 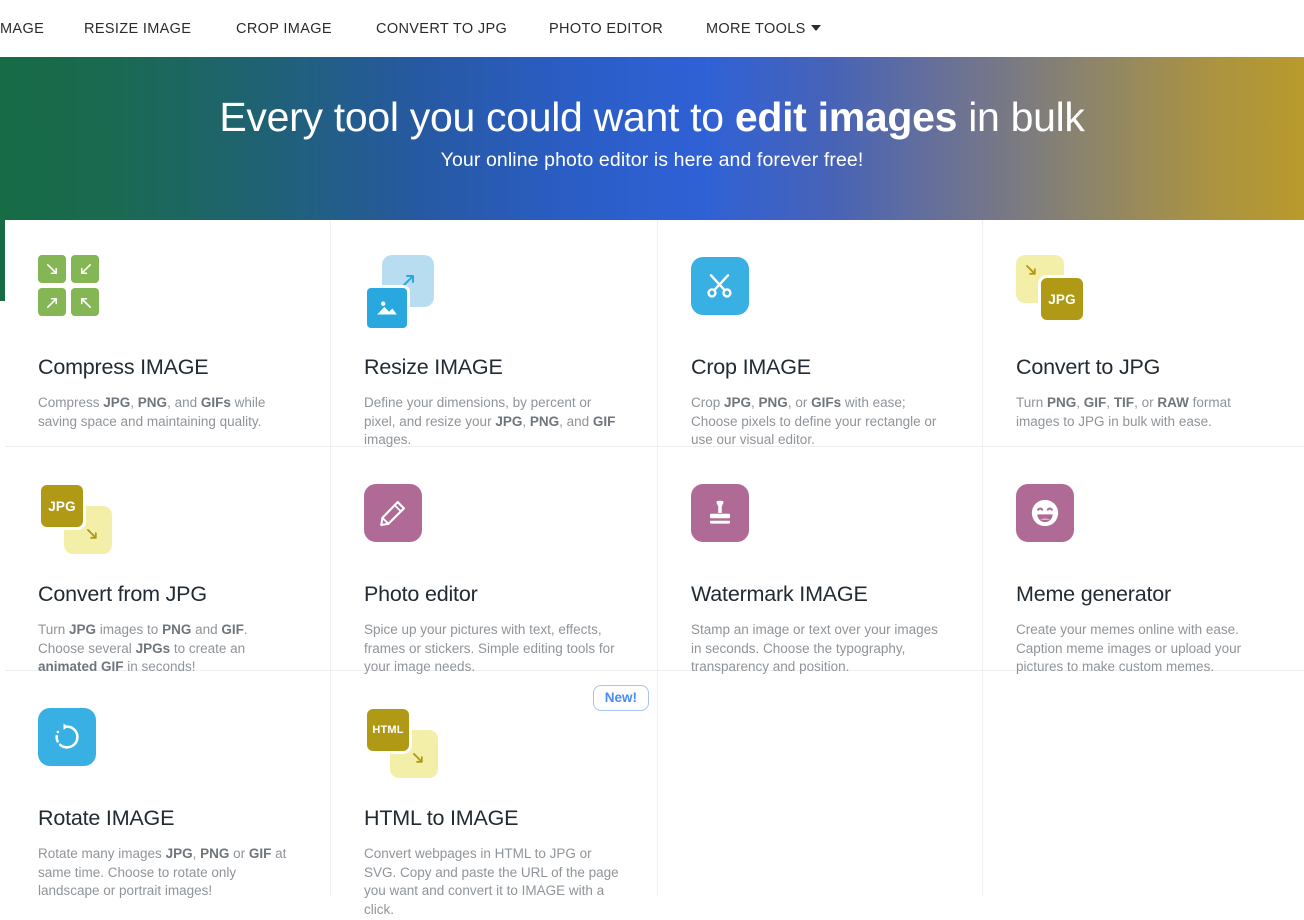 I want to click on nav-item-resize-image: RESIZE IMAGE, so click(x=137, y=29).